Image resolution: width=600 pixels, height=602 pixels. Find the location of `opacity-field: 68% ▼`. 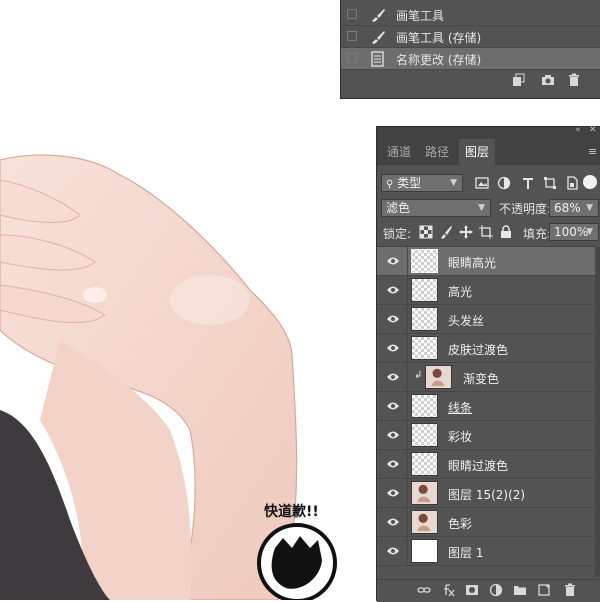

opacity-field: 68% ▼ is located at coordinates (574, 208).